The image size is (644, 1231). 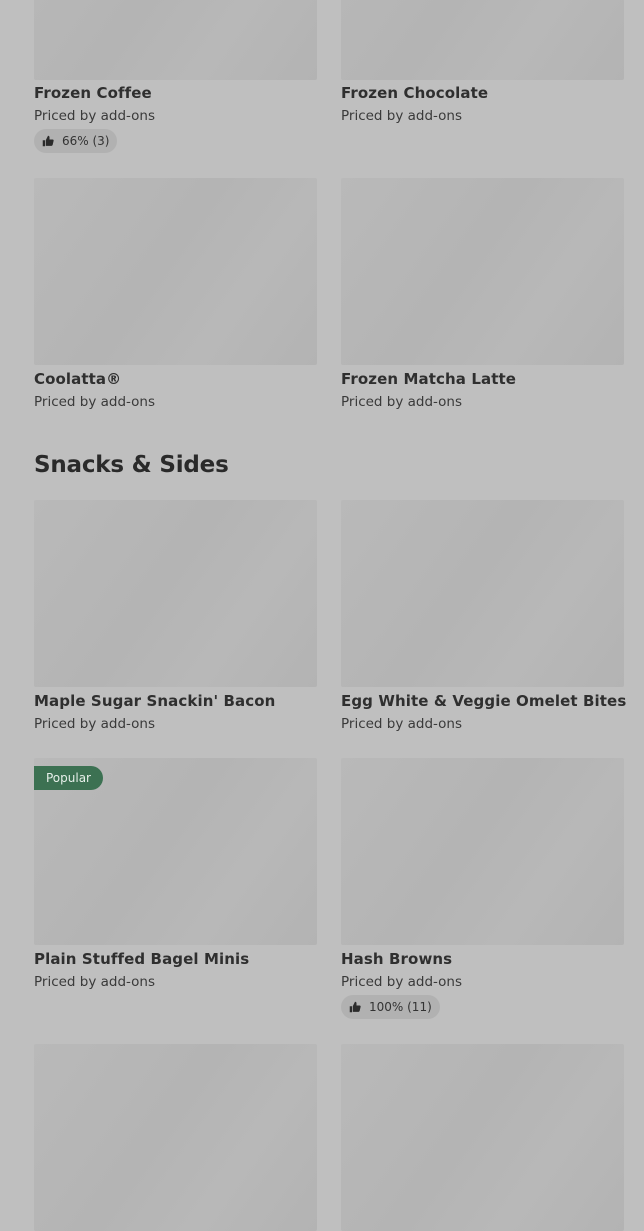 What do you see at coordinates (484, 701) in the screenshot?
I see `item-name: Egg White & Veggie Omelet Bites` at bounding box center [484, 701].